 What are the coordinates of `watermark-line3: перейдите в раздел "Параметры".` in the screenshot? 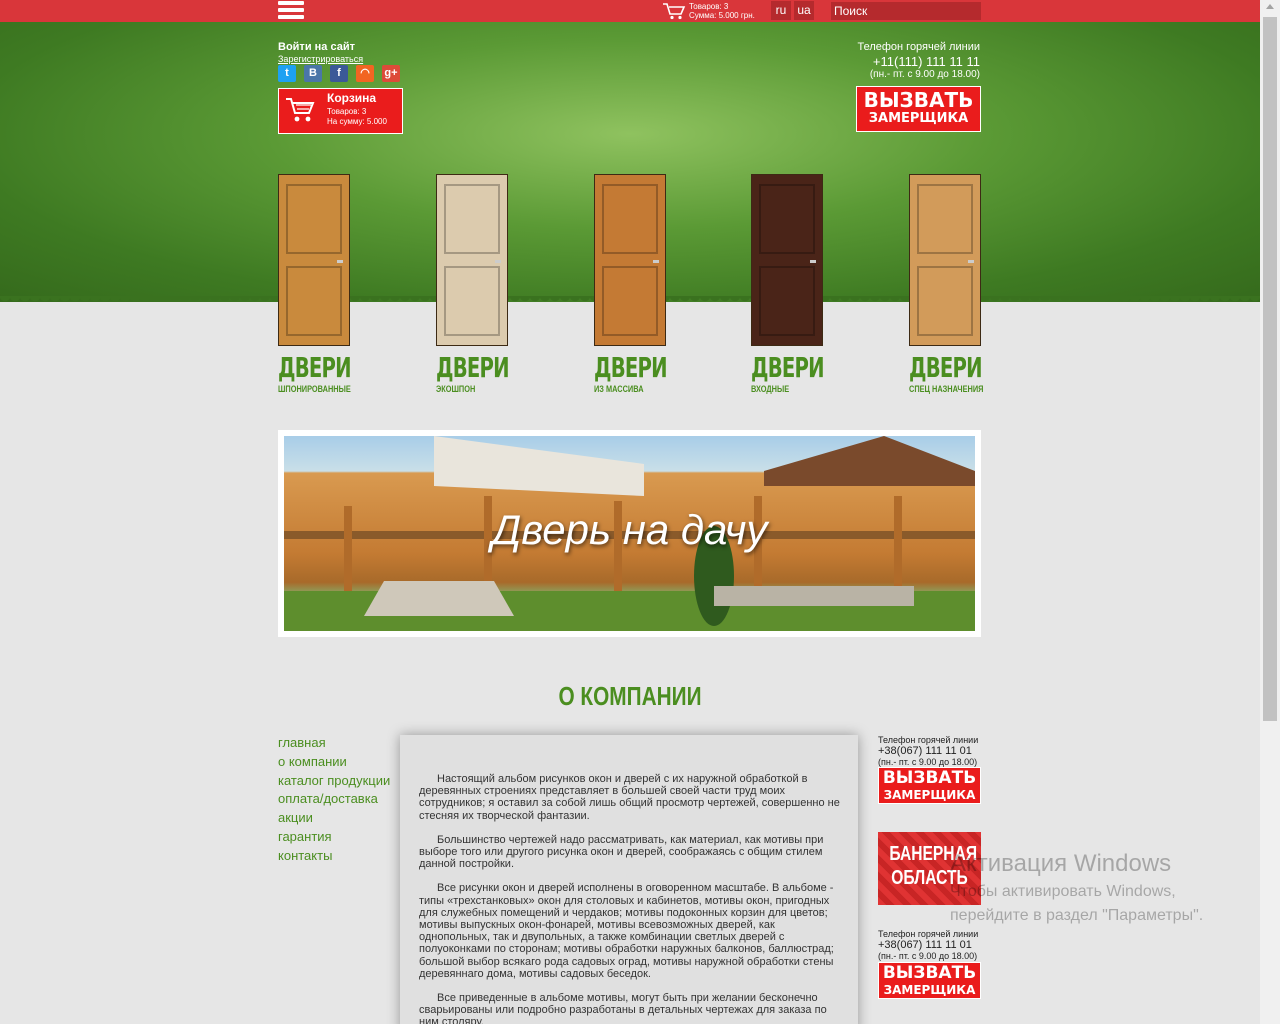 It's located at (1077, 915).